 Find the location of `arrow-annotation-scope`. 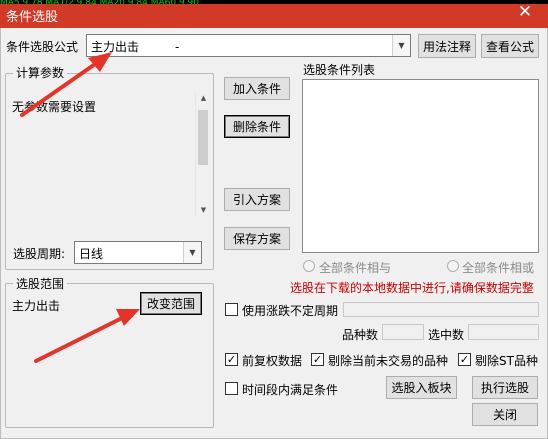

arrow-annotation-scope is located at coordinates (87, 336).